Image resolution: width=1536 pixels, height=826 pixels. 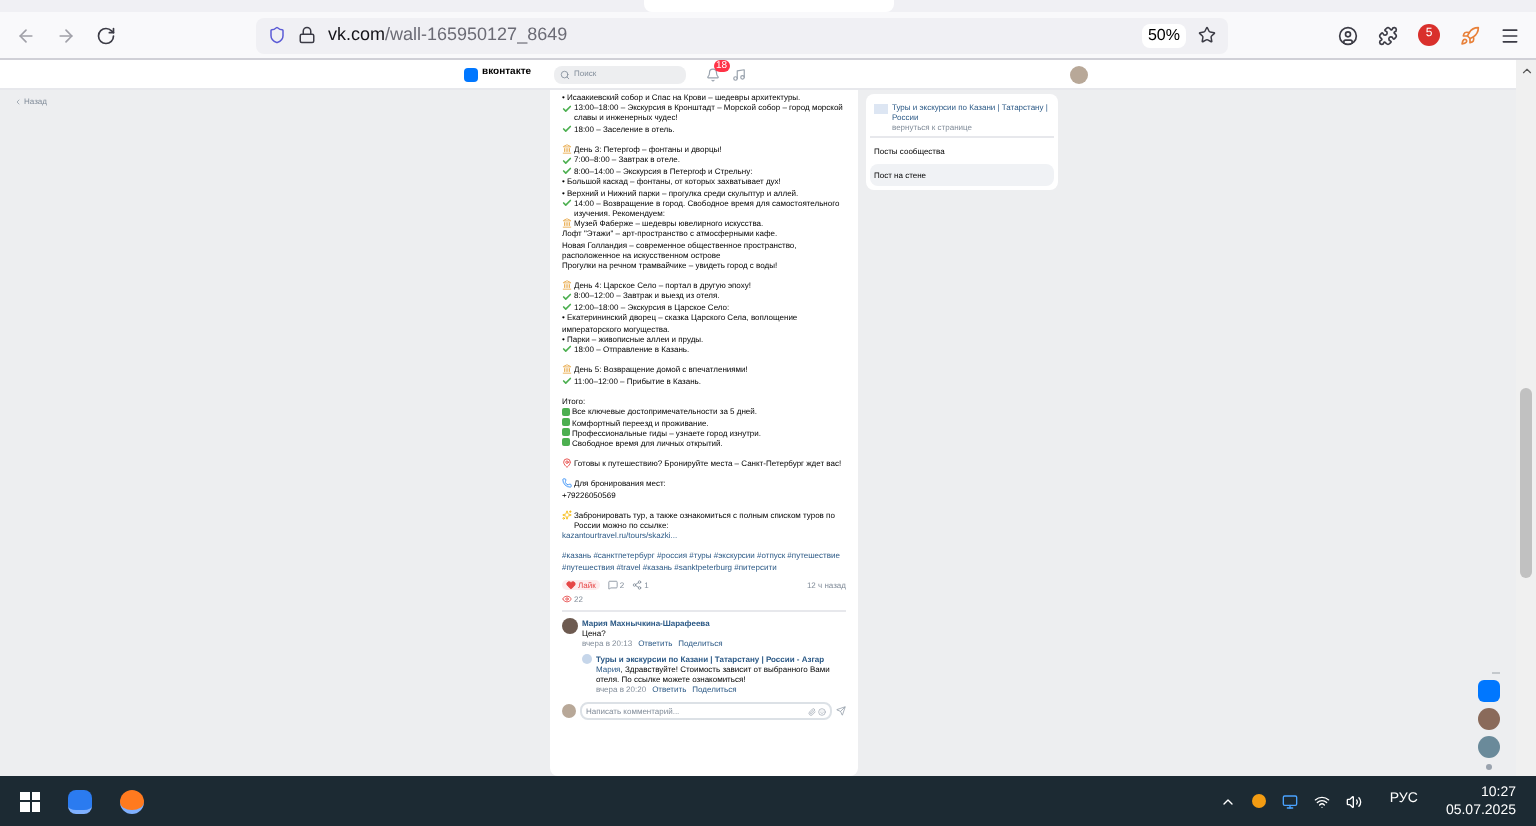 What do you see at coordinates (277, 35) in the screenshot?
I see `shield-icon` at bounding box center [277, 35].